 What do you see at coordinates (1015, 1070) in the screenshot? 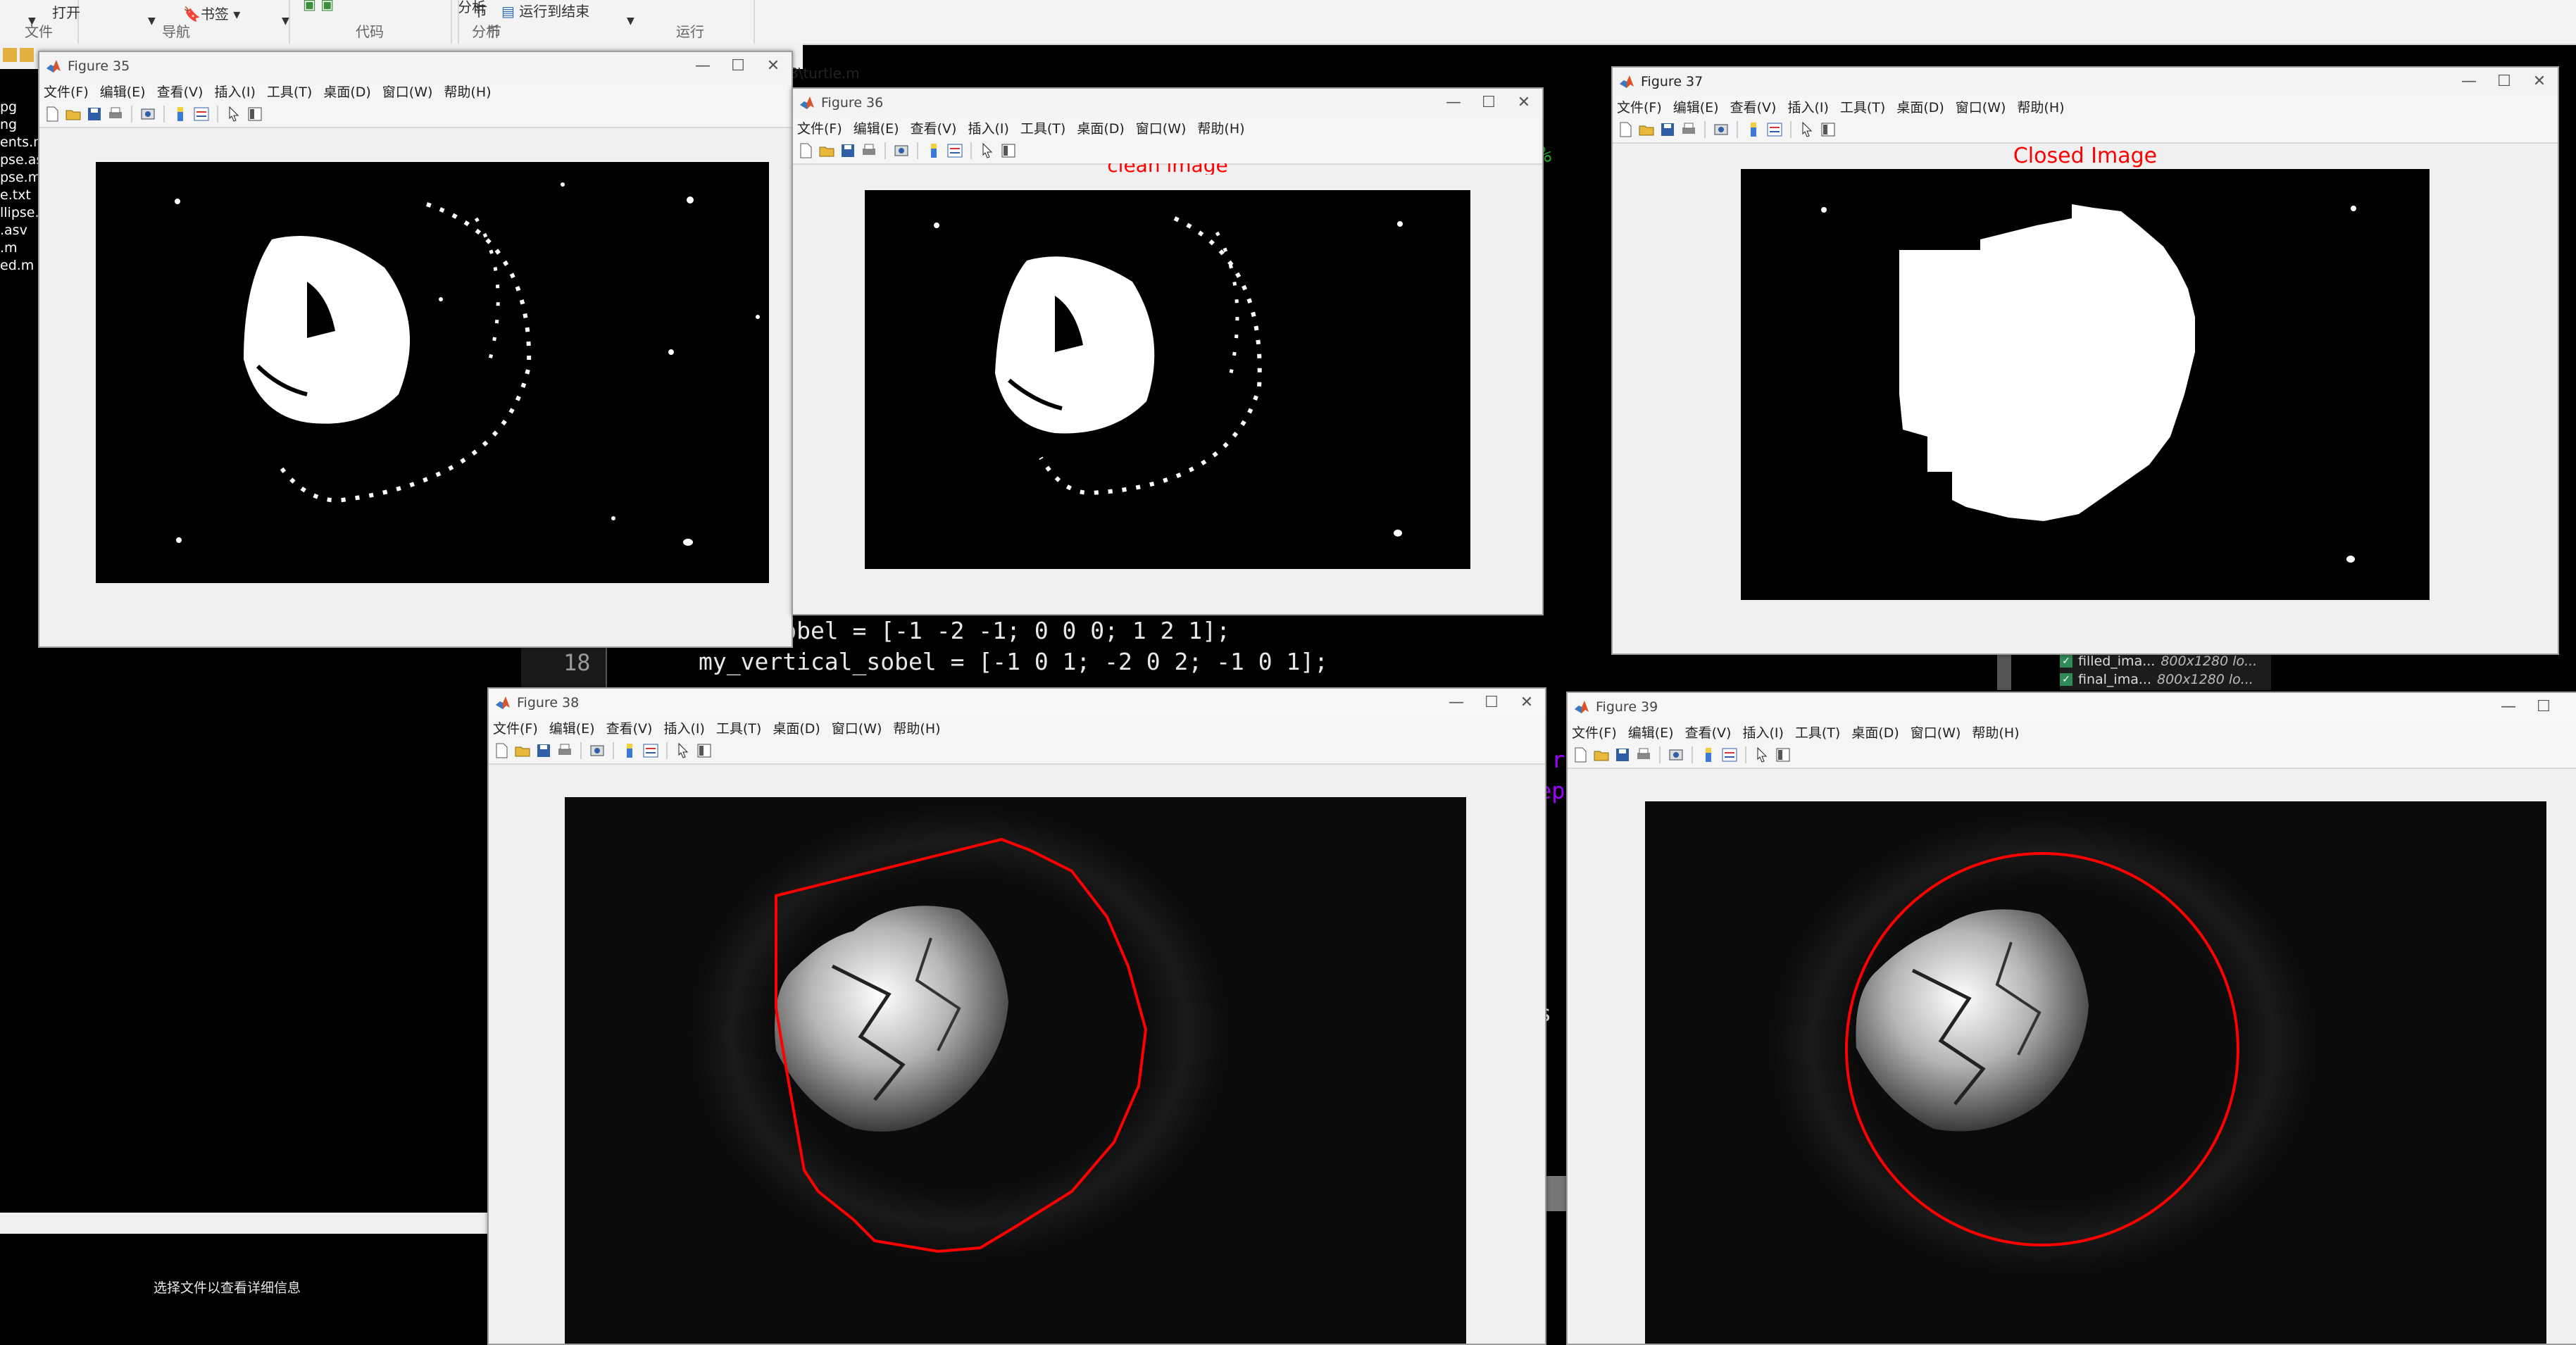
I see `image-axes` at bounding box center [1015, 1070].